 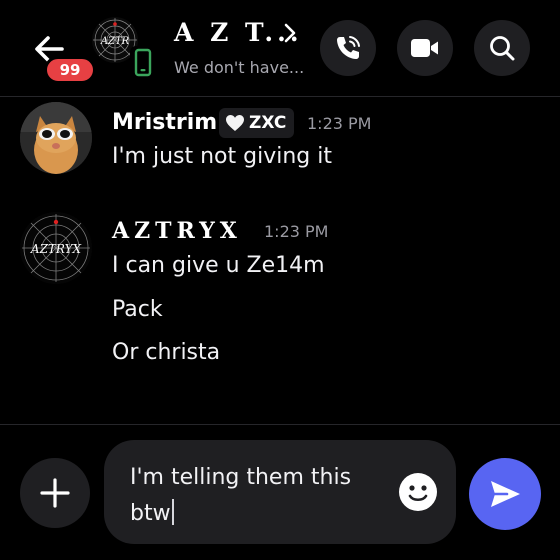 What do you see at coordinates (241, 477) in the screenshot?
I see `message-input-line-1: I'm telling them this` at bounding box center [241, 477].